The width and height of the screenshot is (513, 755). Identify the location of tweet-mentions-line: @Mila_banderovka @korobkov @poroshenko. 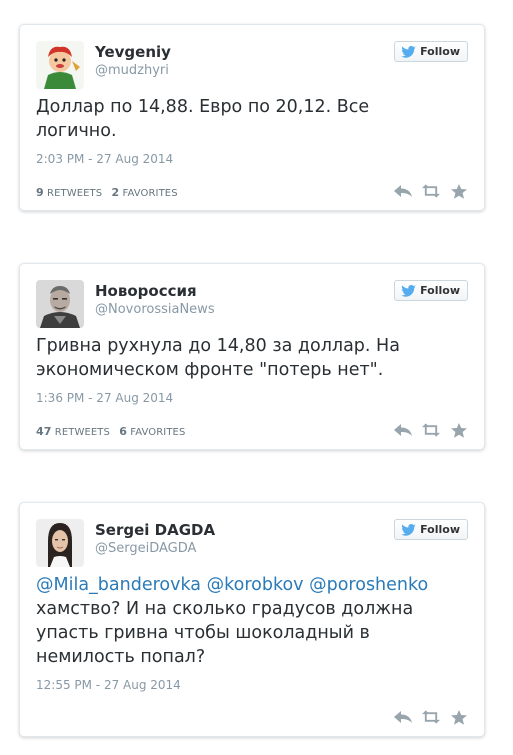
(252, 585).